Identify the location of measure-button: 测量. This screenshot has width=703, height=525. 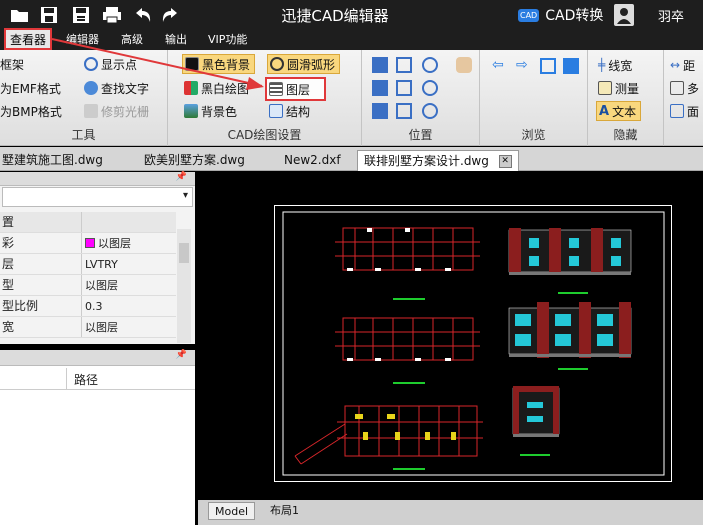
(618, 88).